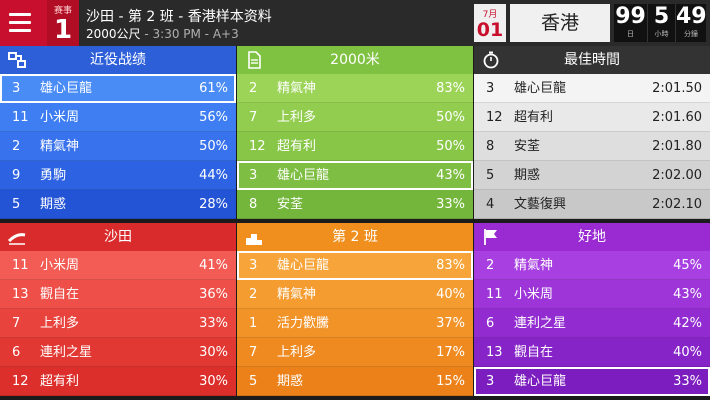 The height and width of the screenshot is (400, 710). Describe the element at coordinates (118, 204) in the screenshot. I see `horse-row: 5 期惑 28%` at that location.